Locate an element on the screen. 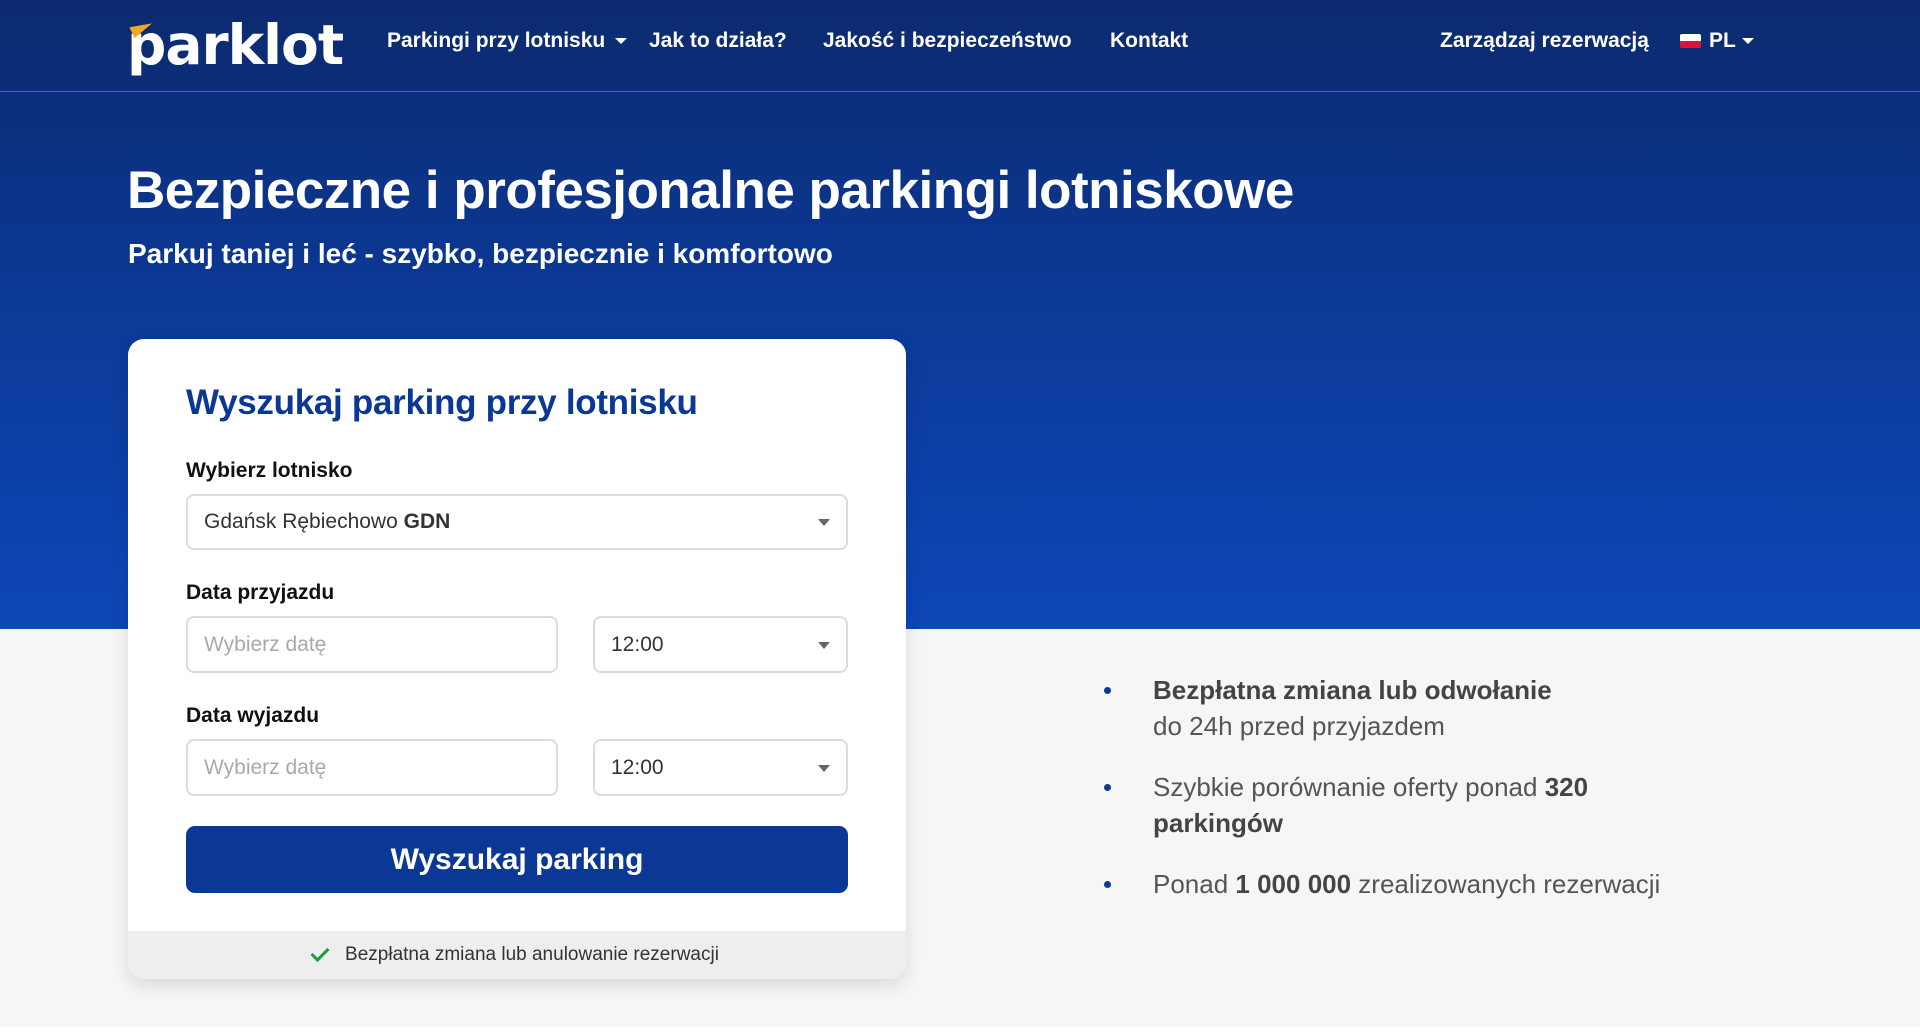 The height and width of the screenshot is (1033, 1920). airport-label: Wybierz lotnisko is located at coordinates (269, 470).